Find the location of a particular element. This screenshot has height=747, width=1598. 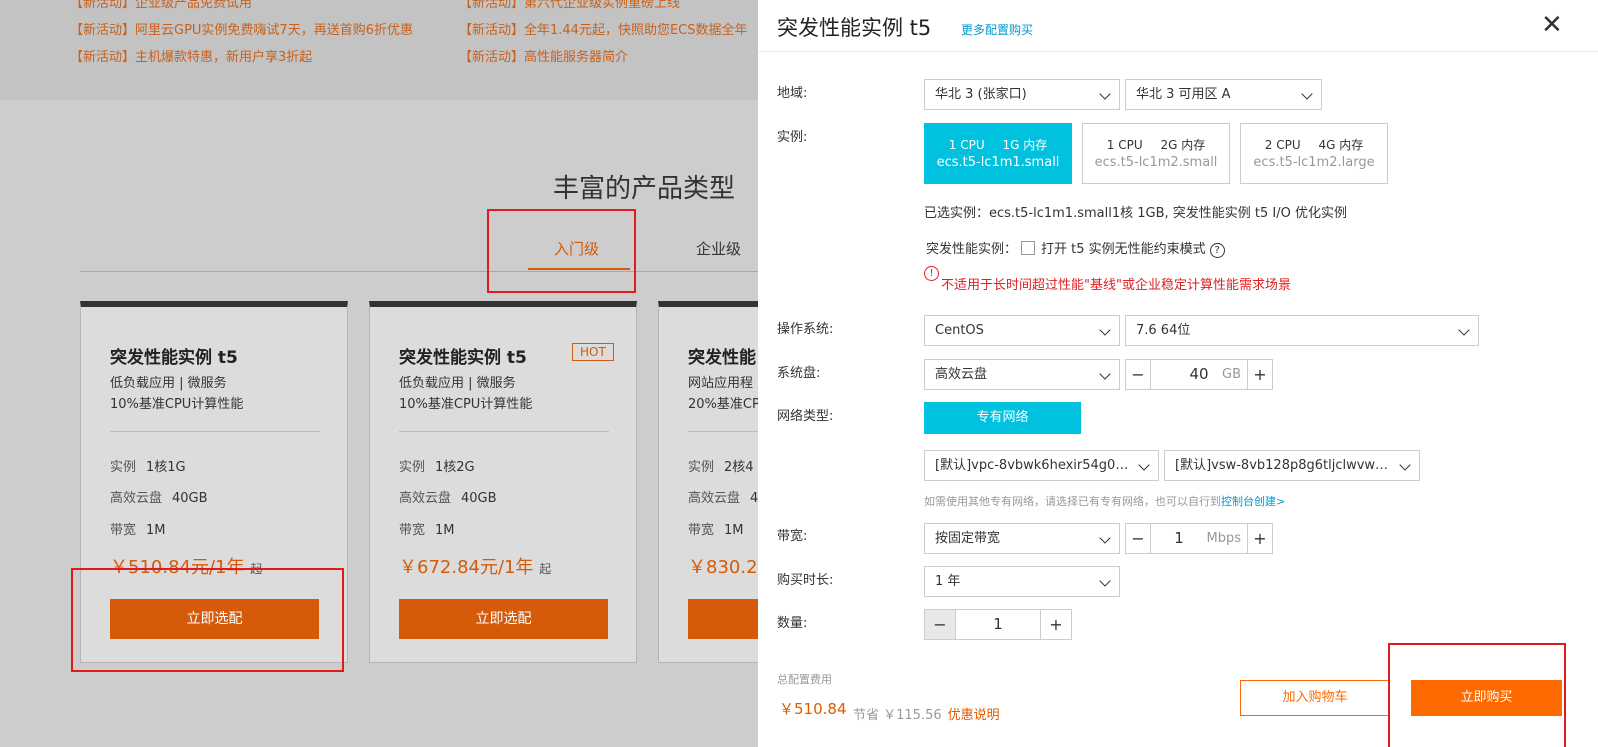

card-spec-disk: 高效云盘 4 is located at coordinates (723, 498).